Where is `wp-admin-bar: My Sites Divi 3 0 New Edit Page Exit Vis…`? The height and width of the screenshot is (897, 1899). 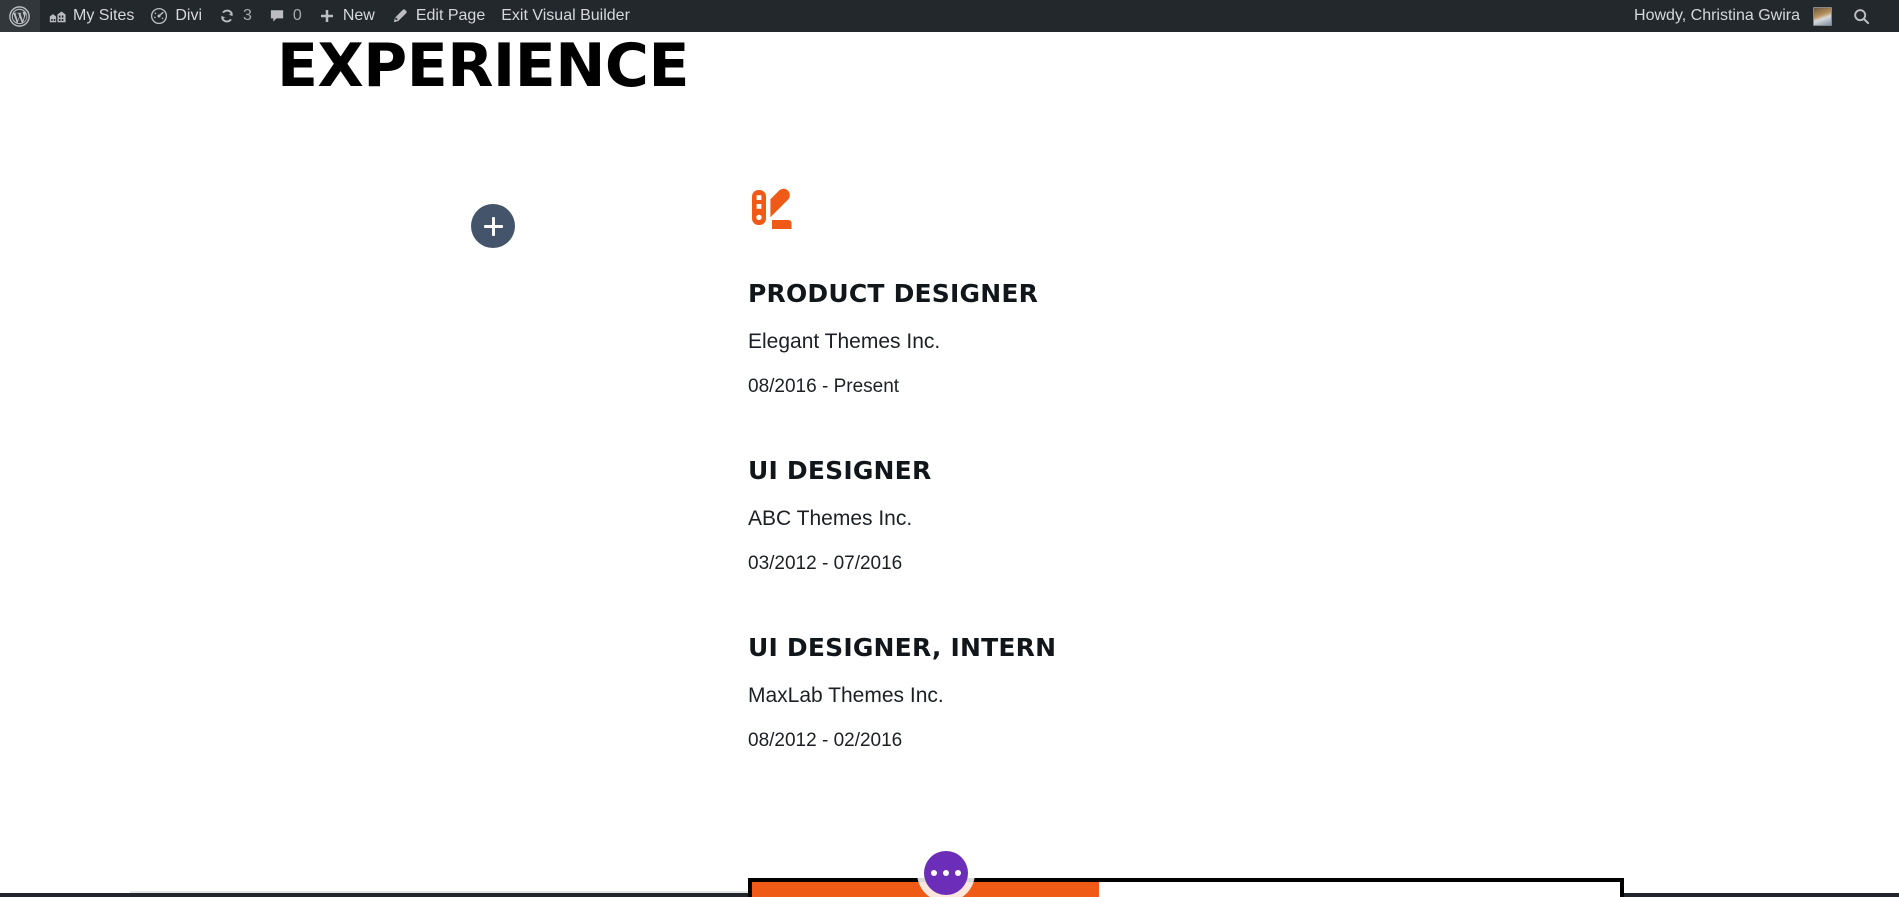 wp-admin-bar: My Sites Divi 3 0 New Edit Page Exit Vis… is located at coordinates (949, 16).